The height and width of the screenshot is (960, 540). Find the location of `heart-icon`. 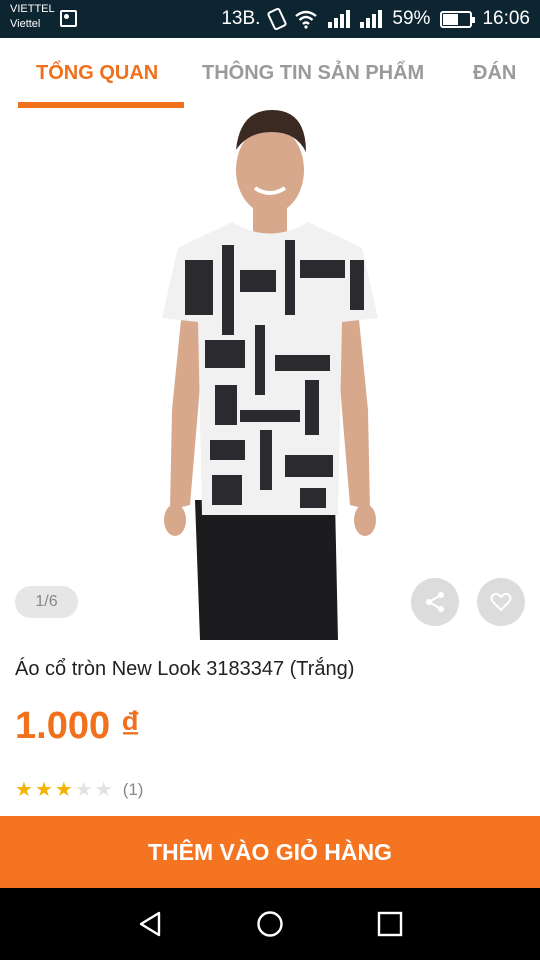

heart-icon is located at coordinates (501, 602).